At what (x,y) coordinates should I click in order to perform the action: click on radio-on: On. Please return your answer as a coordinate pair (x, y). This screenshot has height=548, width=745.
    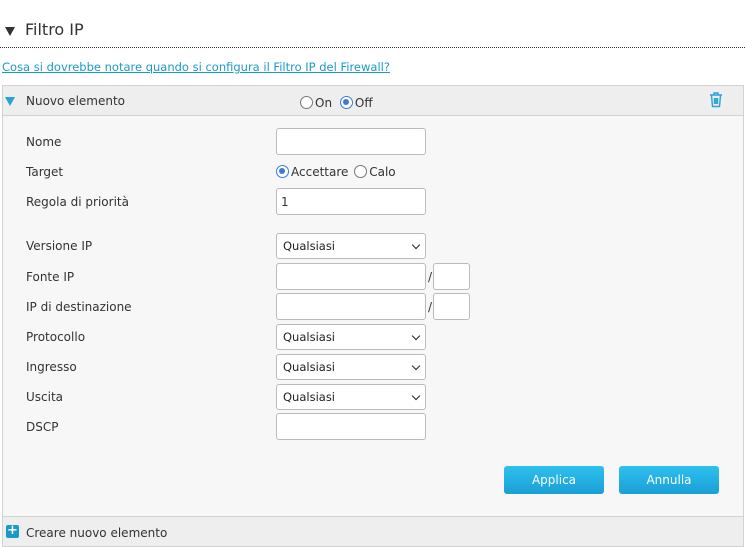
    Looking at the image, I should click on (316, 103).